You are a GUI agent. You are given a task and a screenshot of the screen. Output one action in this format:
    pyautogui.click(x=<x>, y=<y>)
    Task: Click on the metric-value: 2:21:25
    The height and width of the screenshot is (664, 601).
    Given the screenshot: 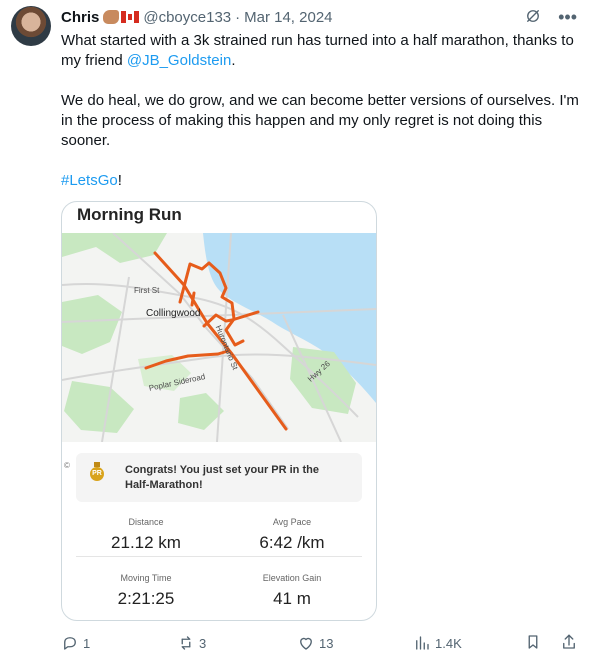 What is the action you would take?
    pyautogui.click(x=146, y=598)
    